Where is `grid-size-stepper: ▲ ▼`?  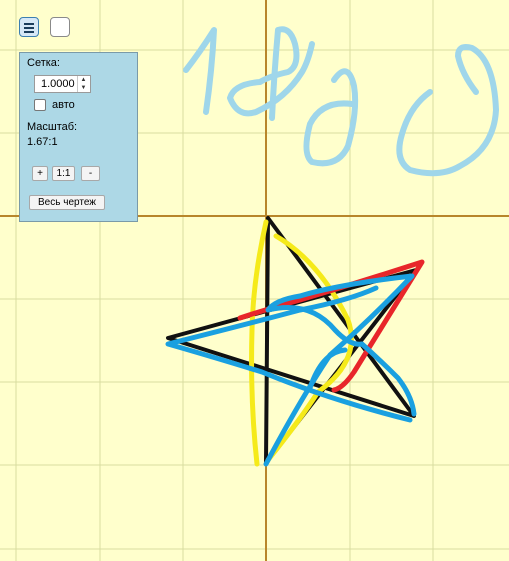 grid-size-stepper: ▲ ▼ is located at coordinates (83, 84).